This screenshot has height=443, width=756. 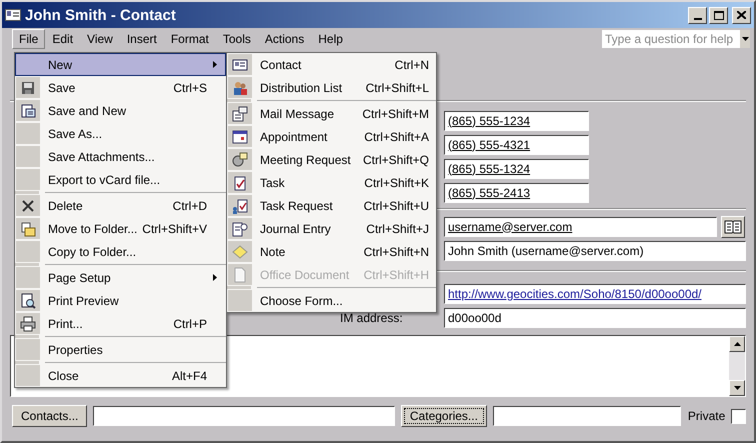 What do you see at coordinates (120, 375) in the screenshot?
I see `menu-item: Close Alt+F4` at bounding box center [120, 375].